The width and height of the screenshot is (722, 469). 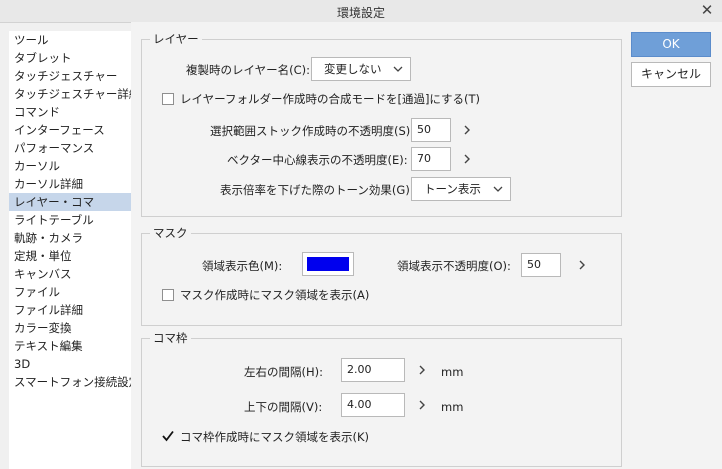 What do you see at coordinates (70, 40) in the screenshot?
I see `sidebar-item: ツール` at bounding box center [70, 40].